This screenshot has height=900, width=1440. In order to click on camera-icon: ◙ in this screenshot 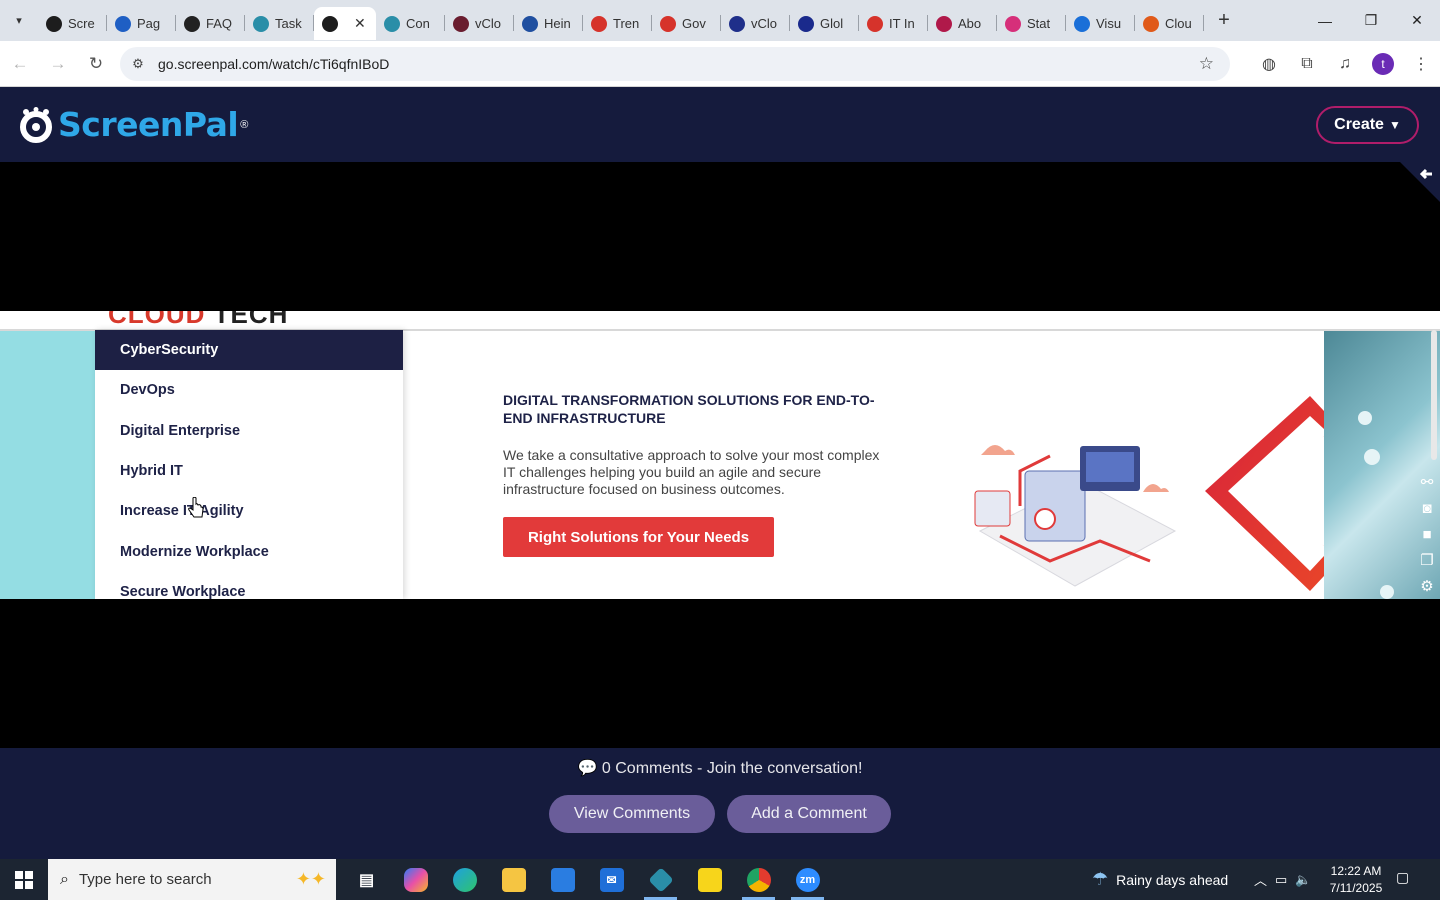, I will do `click(1427, 508)`.